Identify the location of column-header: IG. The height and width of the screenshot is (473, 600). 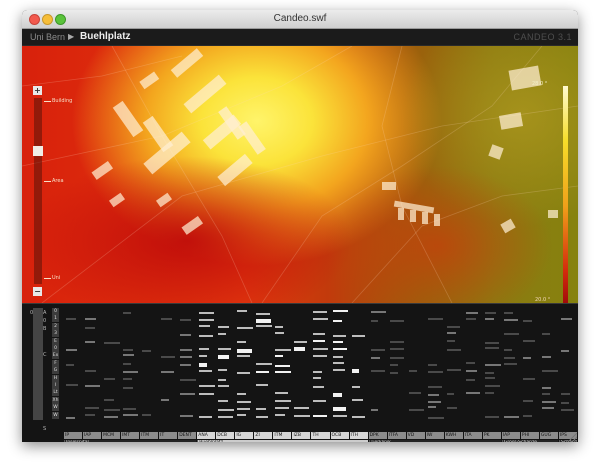
(244, 435).